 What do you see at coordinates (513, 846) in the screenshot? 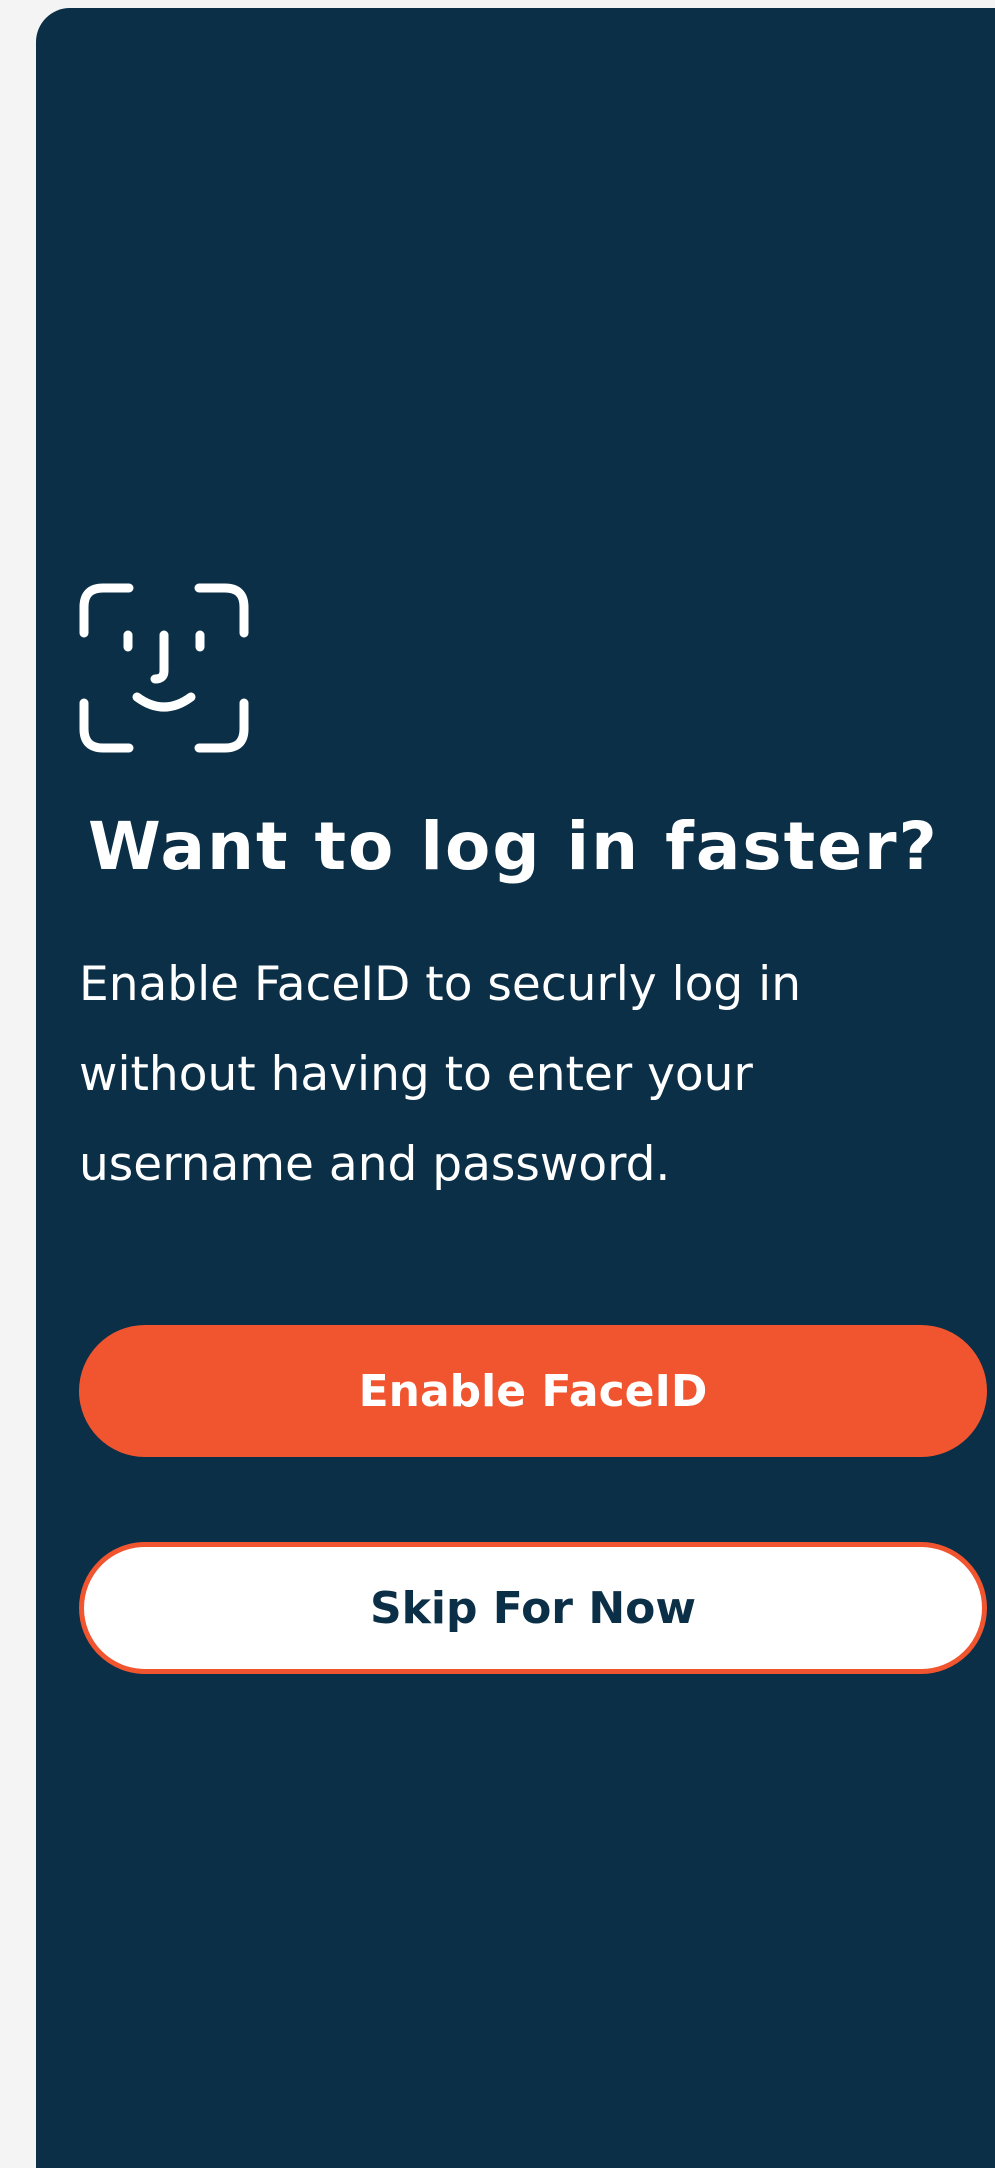
I see `page-title: Want to log in faster?` at bounding box center [513, 846].